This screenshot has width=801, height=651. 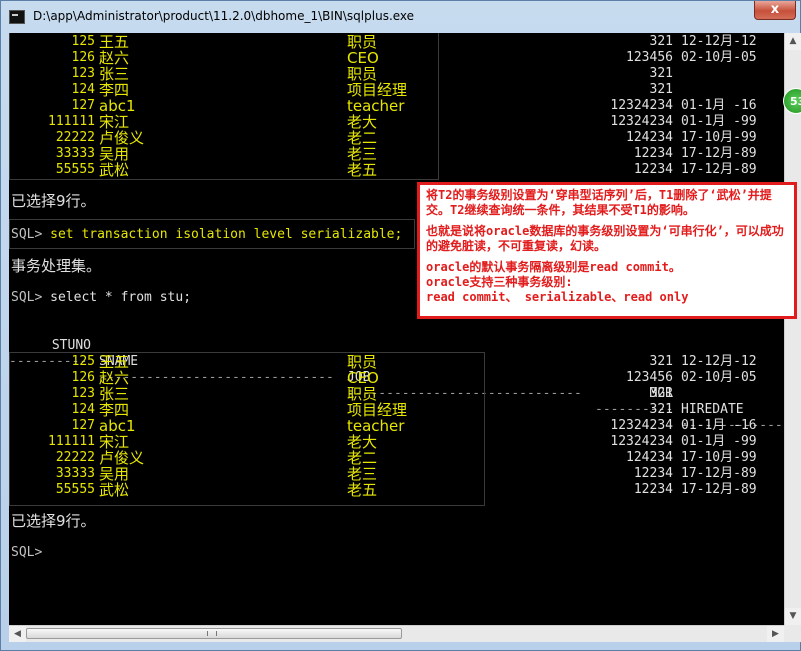 I want to click on resize-grip, so click(x=792, y=633).